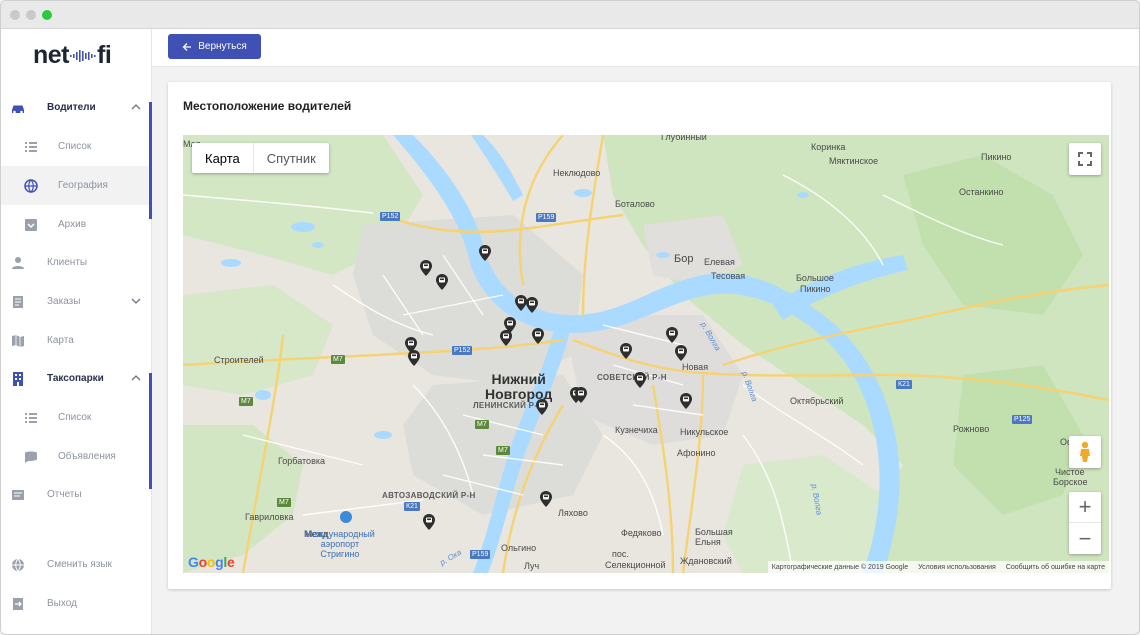 Image resolution: width=1140 pixels, height=635 pixels. Describe the element at coordinates (223, 158) in the screenshot. I see `map-type-map-tab: Карта` at that location.